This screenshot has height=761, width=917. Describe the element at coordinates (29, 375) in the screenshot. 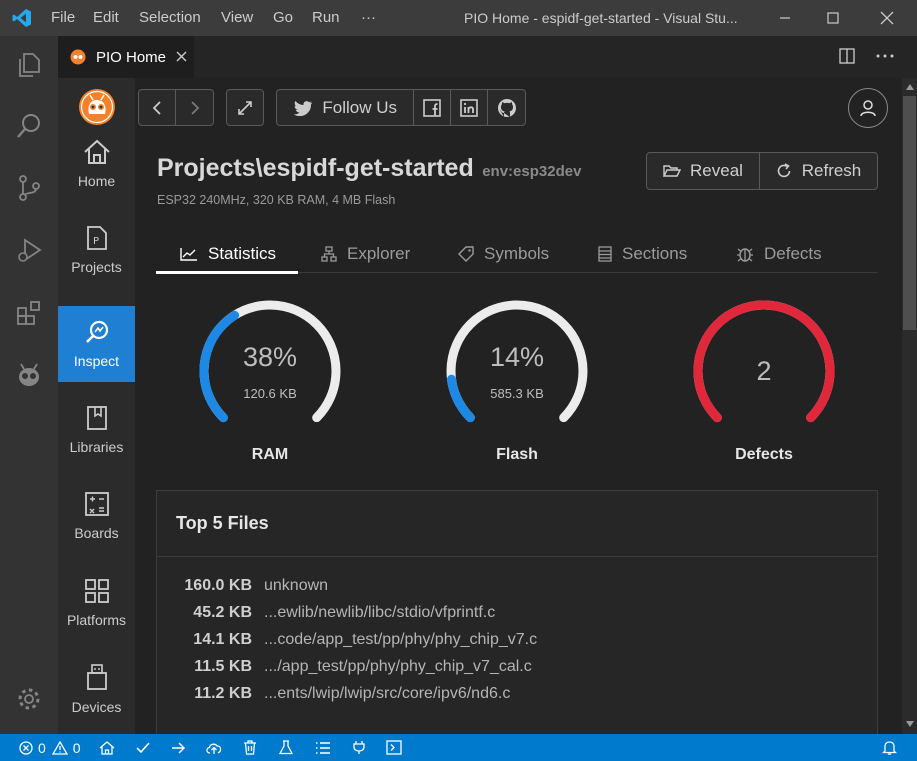

I see `platformio-activity` at that location.